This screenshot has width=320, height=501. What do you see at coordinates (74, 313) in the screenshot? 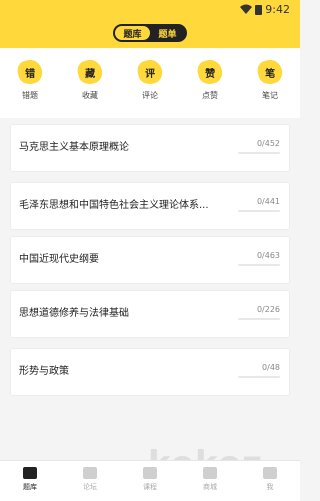
I see `subject-title: 思想道德修养与法律基础` at bounding box center [74, 313].